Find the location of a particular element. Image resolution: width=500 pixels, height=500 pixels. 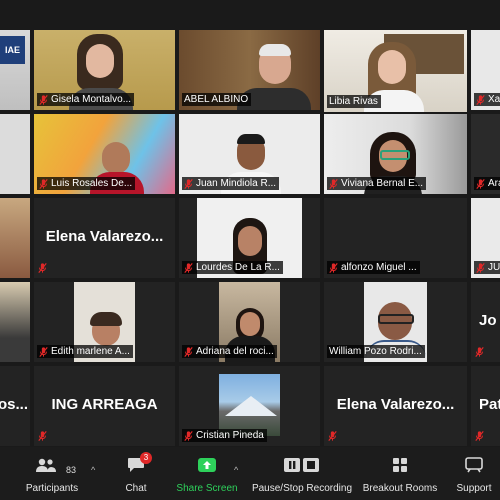

participants-button: 83 Participants is located at coordinates (52, 473).